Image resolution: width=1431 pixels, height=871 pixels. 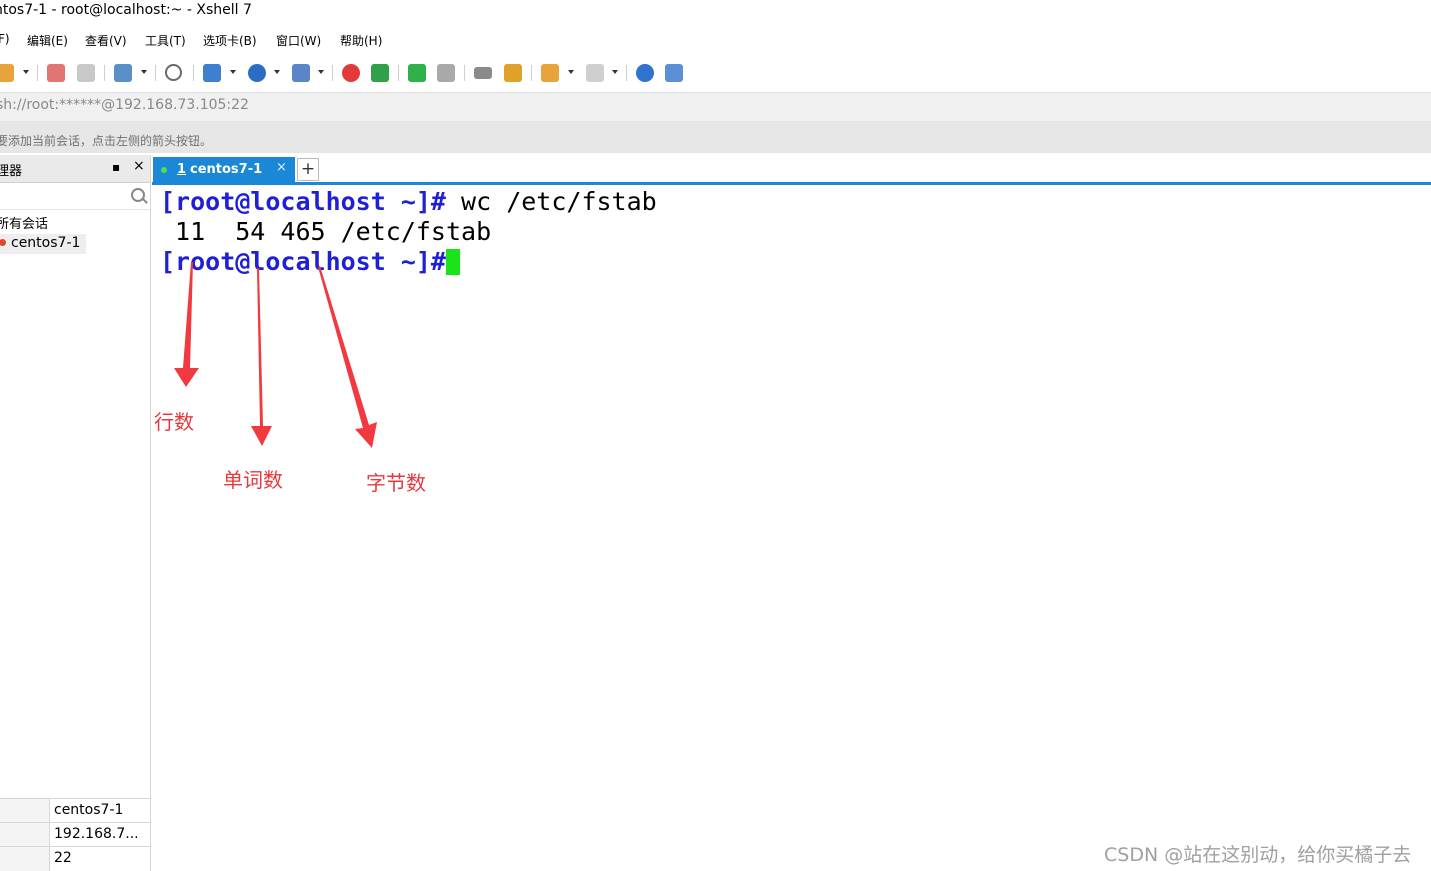 I want to click on search-icon, so click(x=138, y=195).